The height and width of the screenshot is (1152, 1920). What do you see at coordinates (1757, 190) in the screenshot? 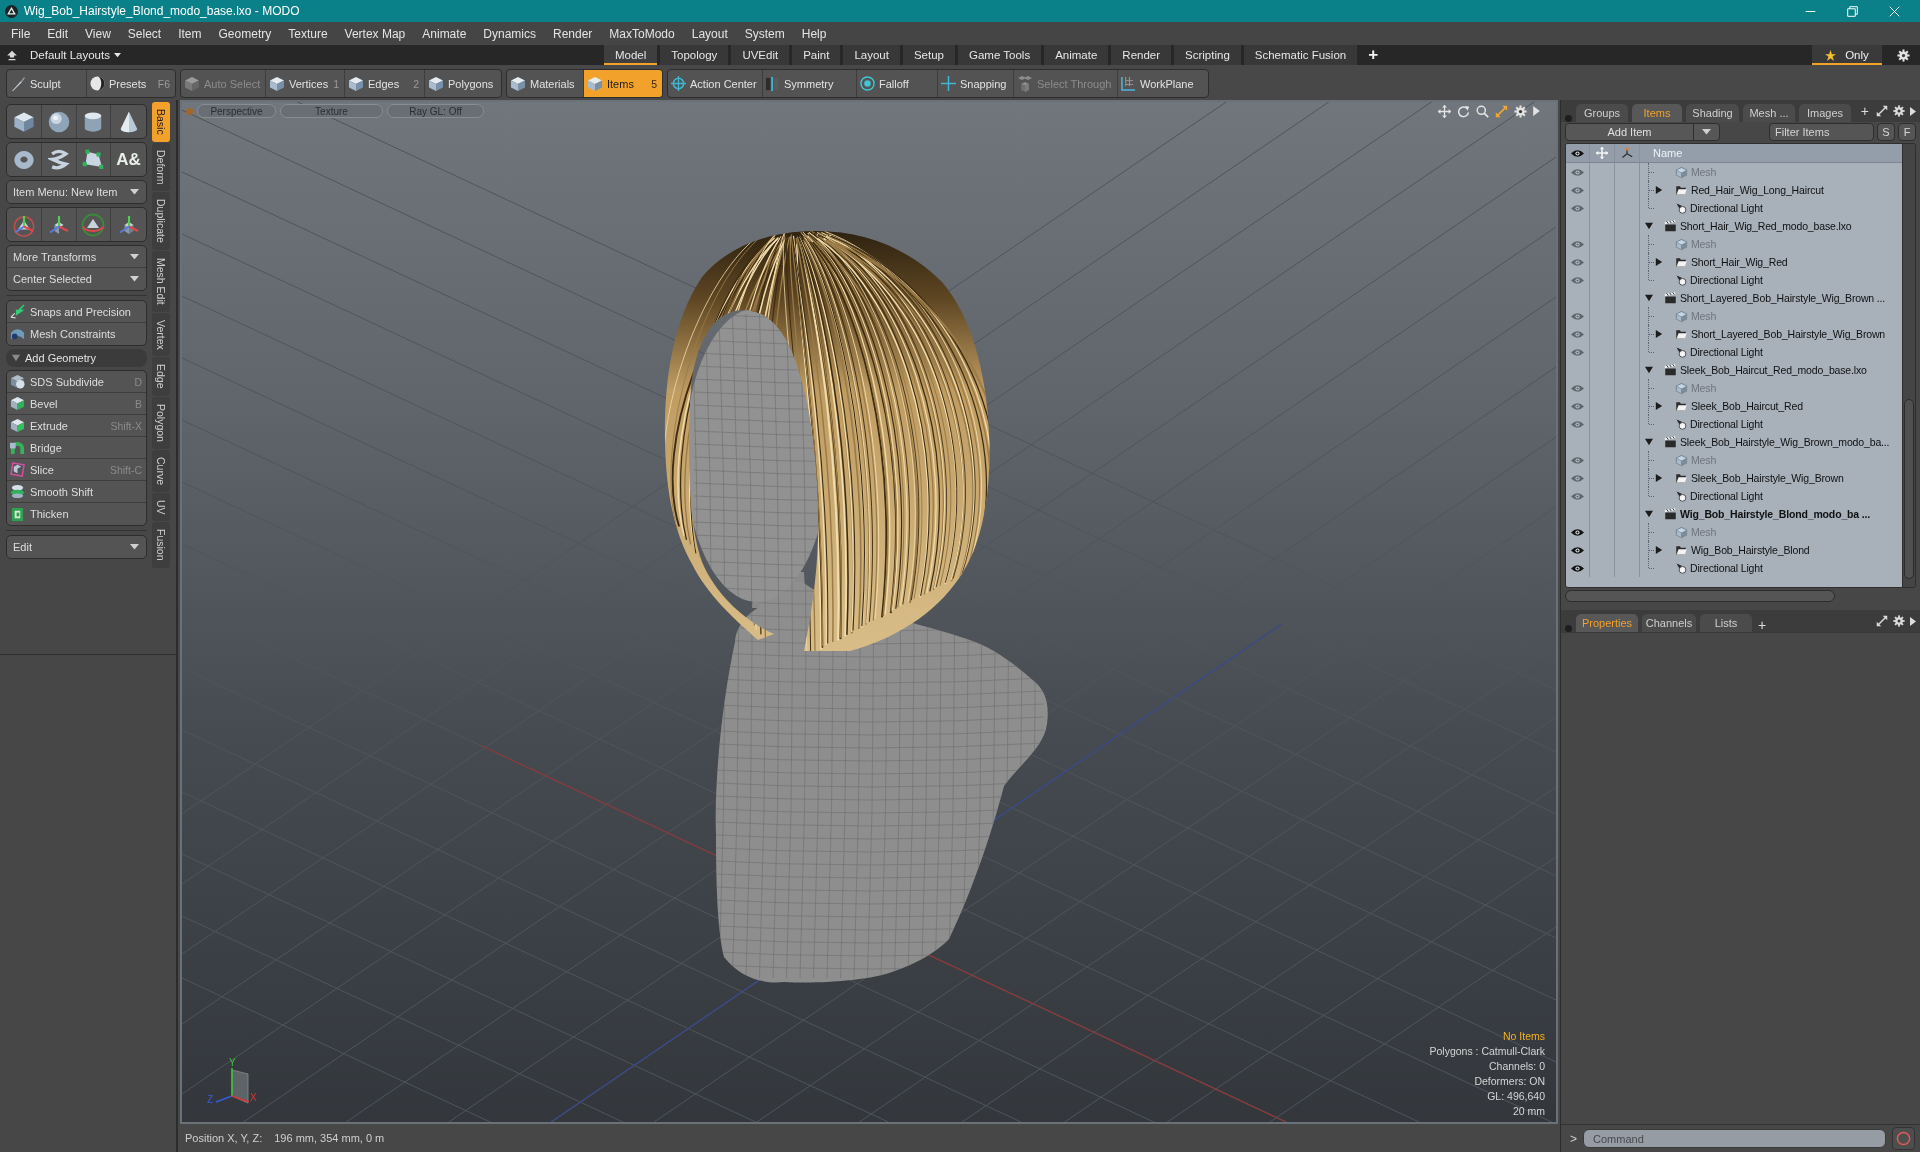
I see `tree-item: Red_Hair_Wig_Long_Haircut` at bounding box center [1757, 190].